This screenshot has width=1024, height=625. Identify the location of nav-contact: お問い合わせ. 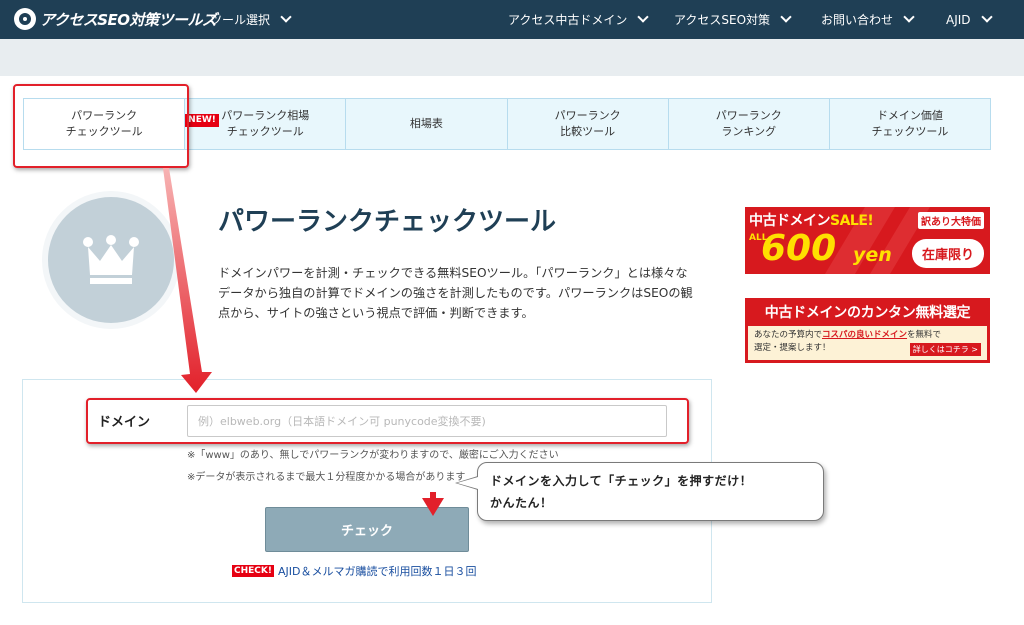
(868, 19).